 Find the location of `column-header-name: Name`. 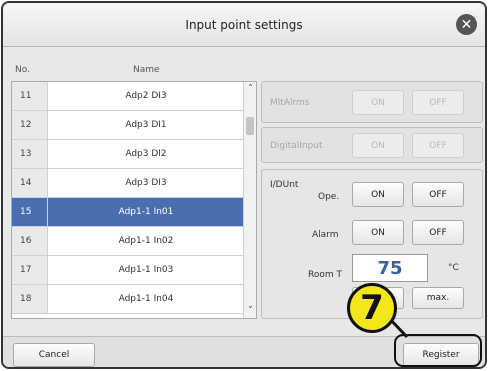

column-header-name: Name is located at coordinates (146, 70).